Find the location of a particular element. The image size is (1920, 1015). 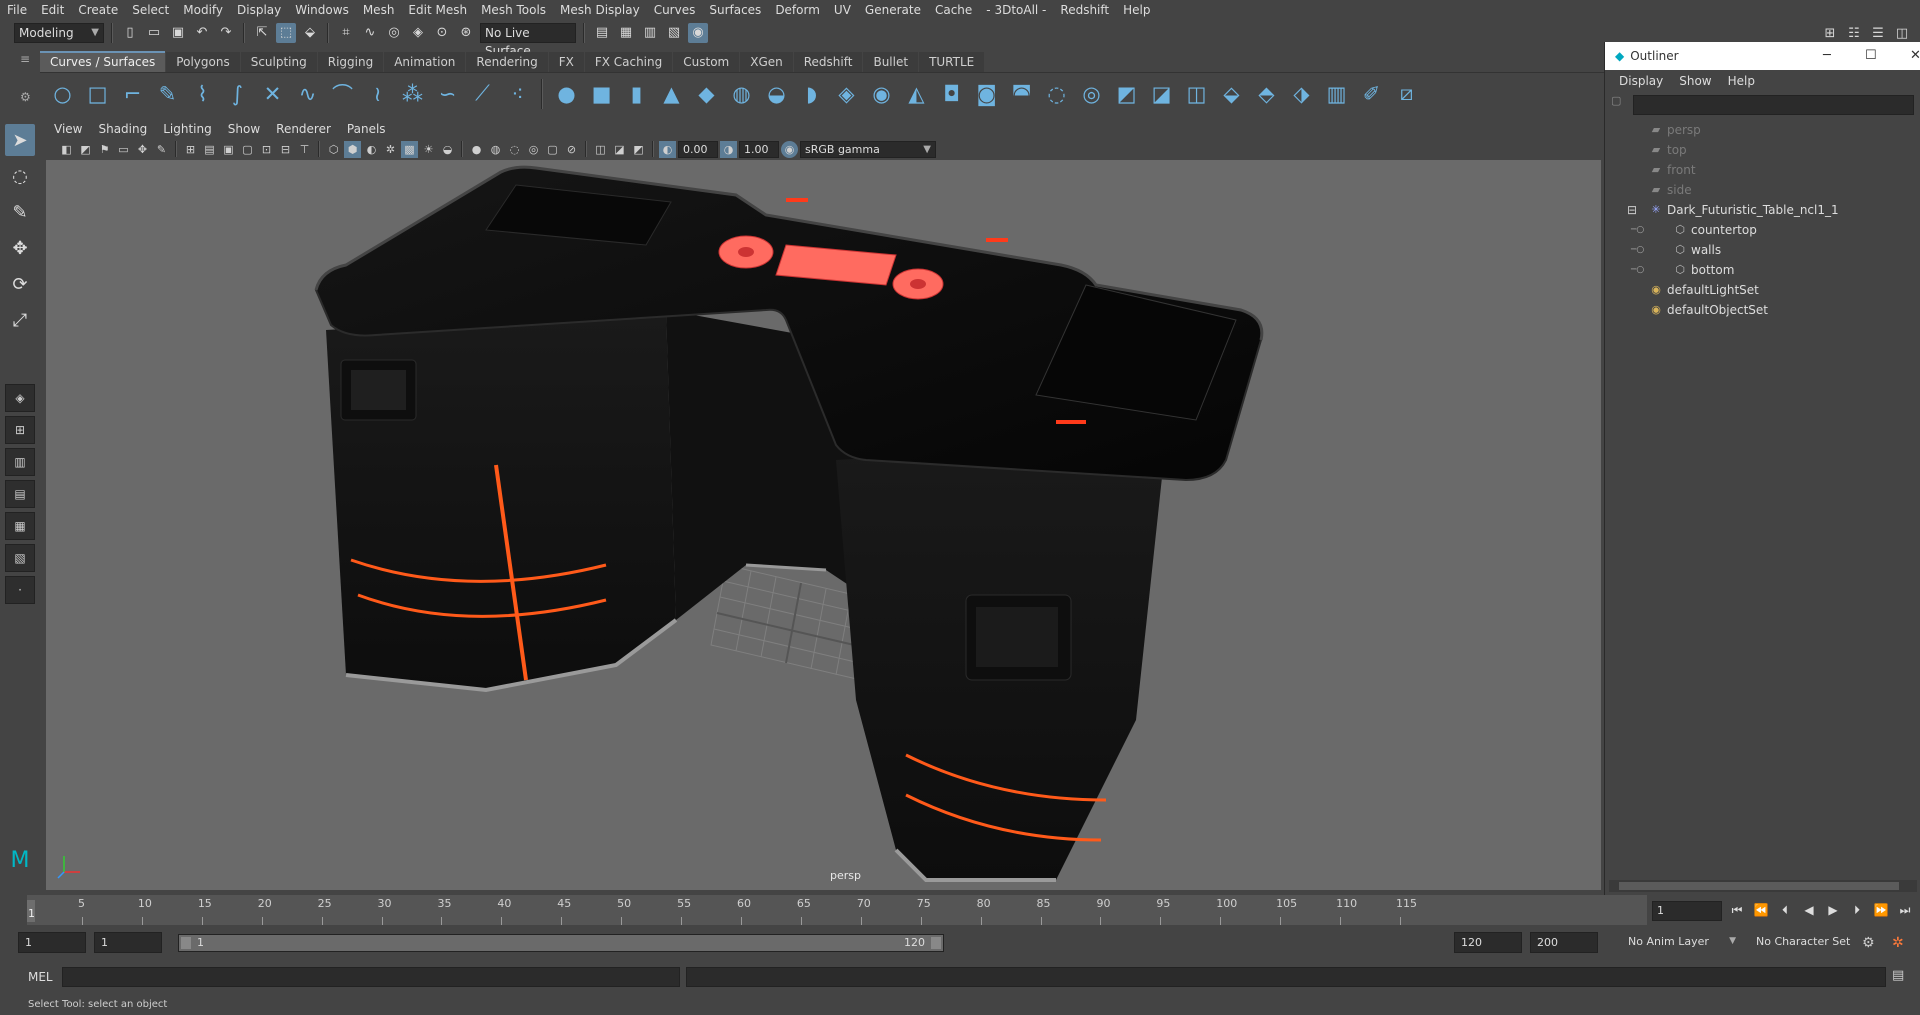

make-live-icon: ⊙ is located at coordinates (442, 33).